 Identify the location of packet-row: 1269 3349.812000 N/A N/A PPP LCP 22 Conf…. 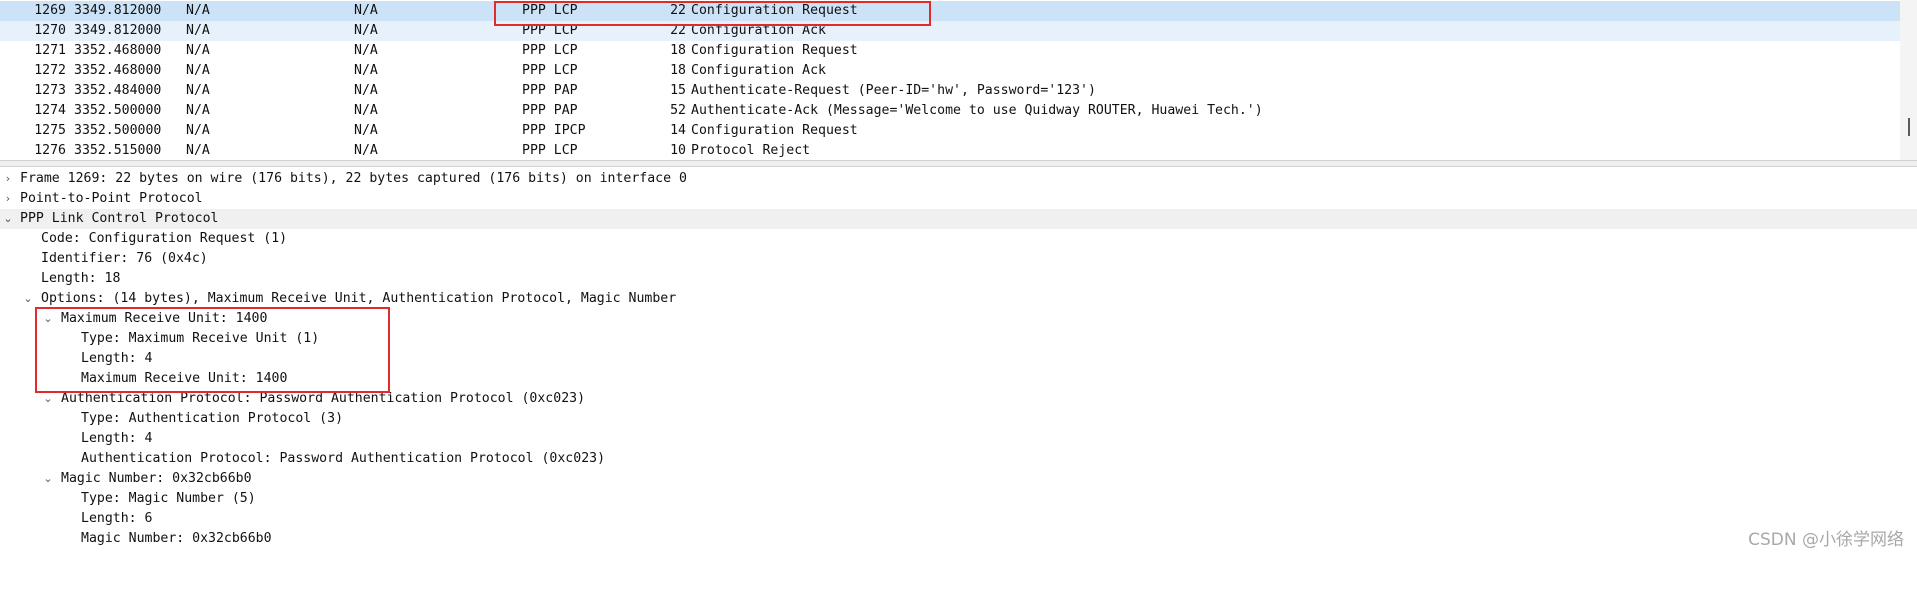
(950, 11).